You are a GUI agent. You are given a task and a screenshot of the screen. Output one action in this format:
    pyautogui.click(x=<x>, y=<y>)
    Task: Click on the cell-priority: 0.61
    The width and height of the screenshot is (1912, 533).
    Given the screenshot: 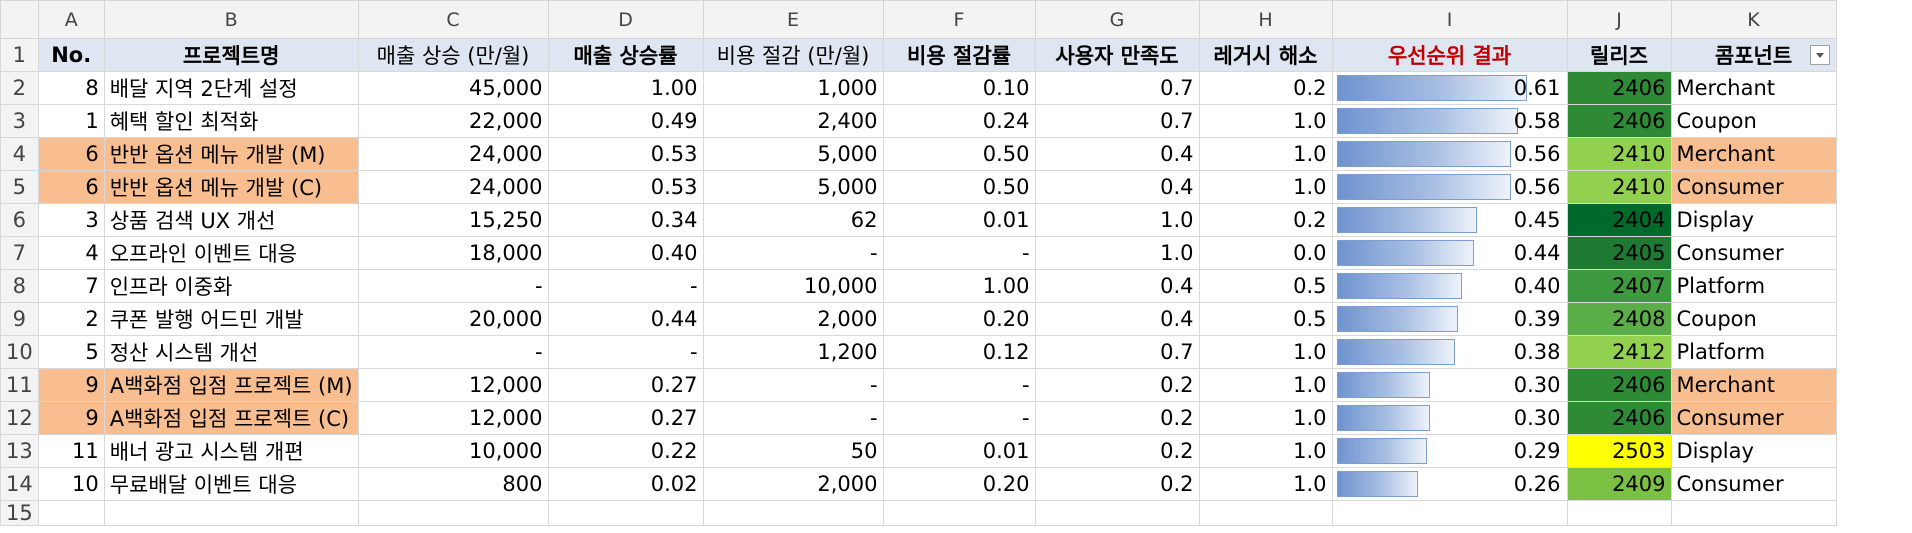 What is the action you would take?
    pyautogui.click(x=1449, y=88)
    